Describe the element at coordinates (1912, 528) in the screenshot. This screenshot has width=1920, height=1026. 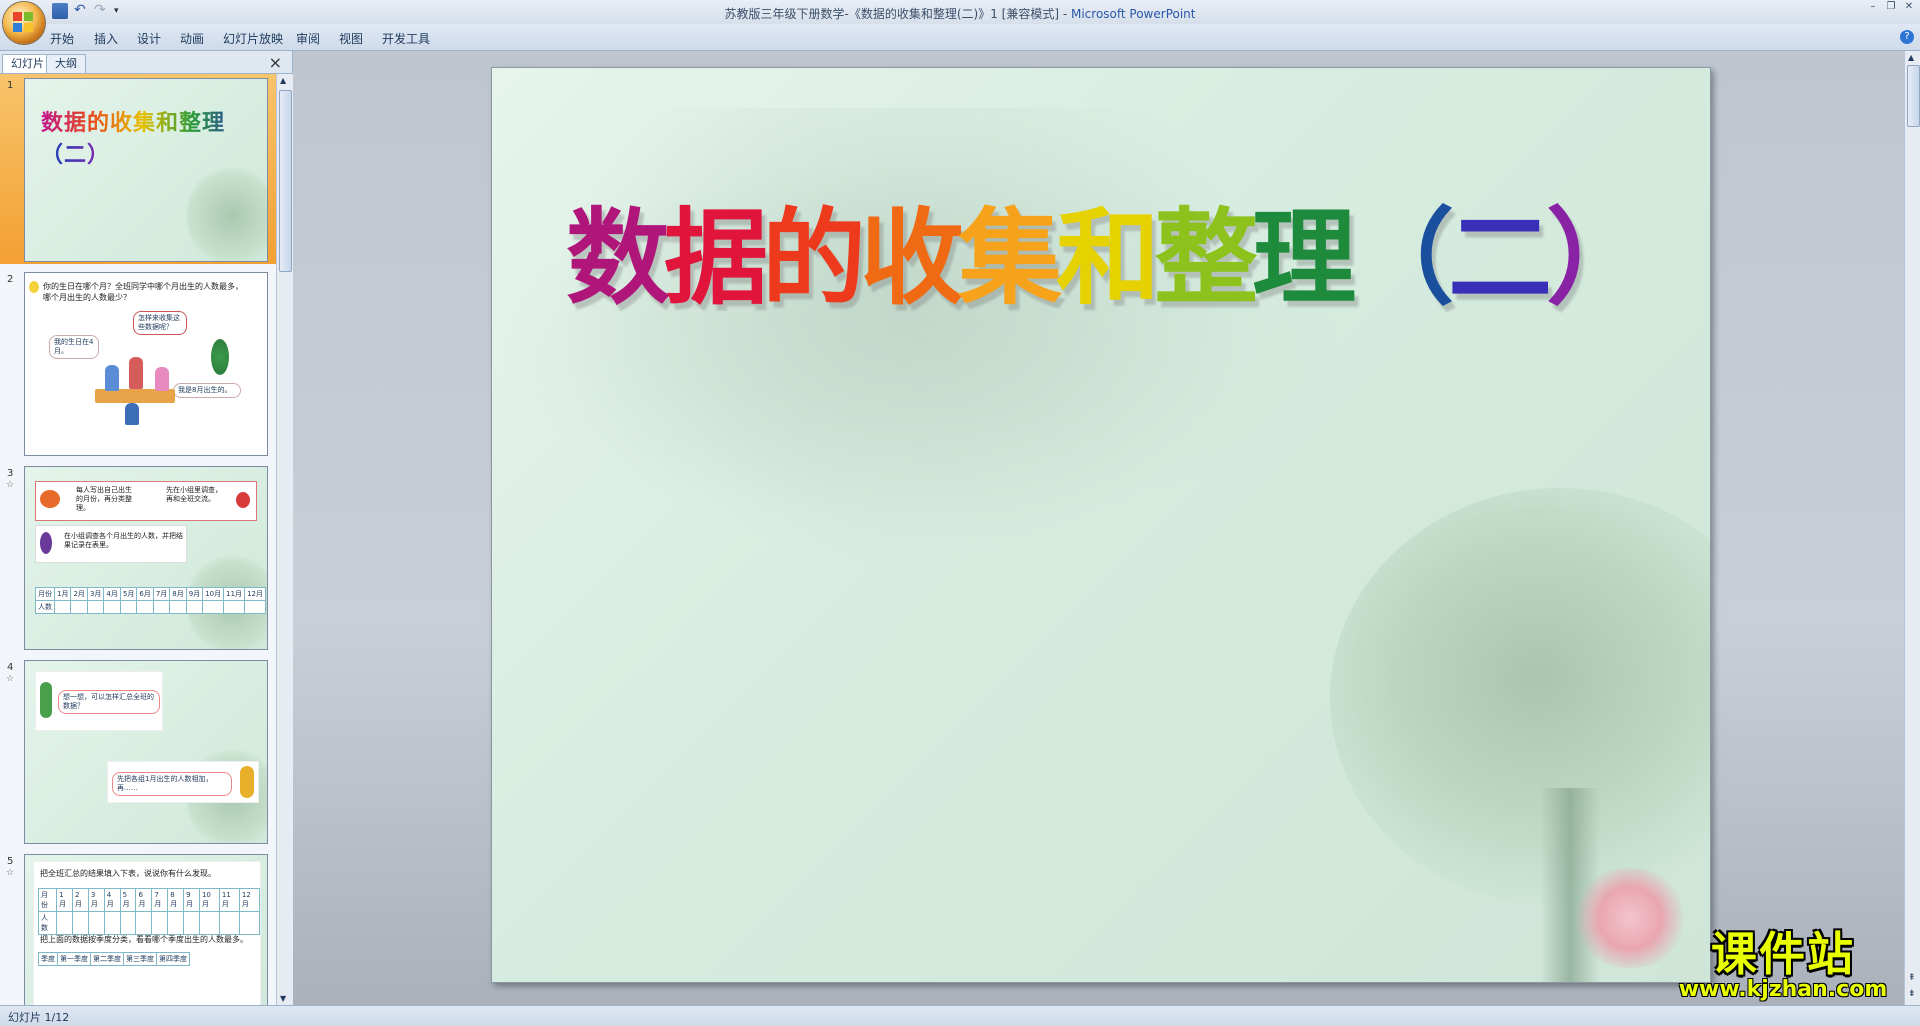
I see `editor-scrollbar: ▲ ⇞ ⇟` at that location.